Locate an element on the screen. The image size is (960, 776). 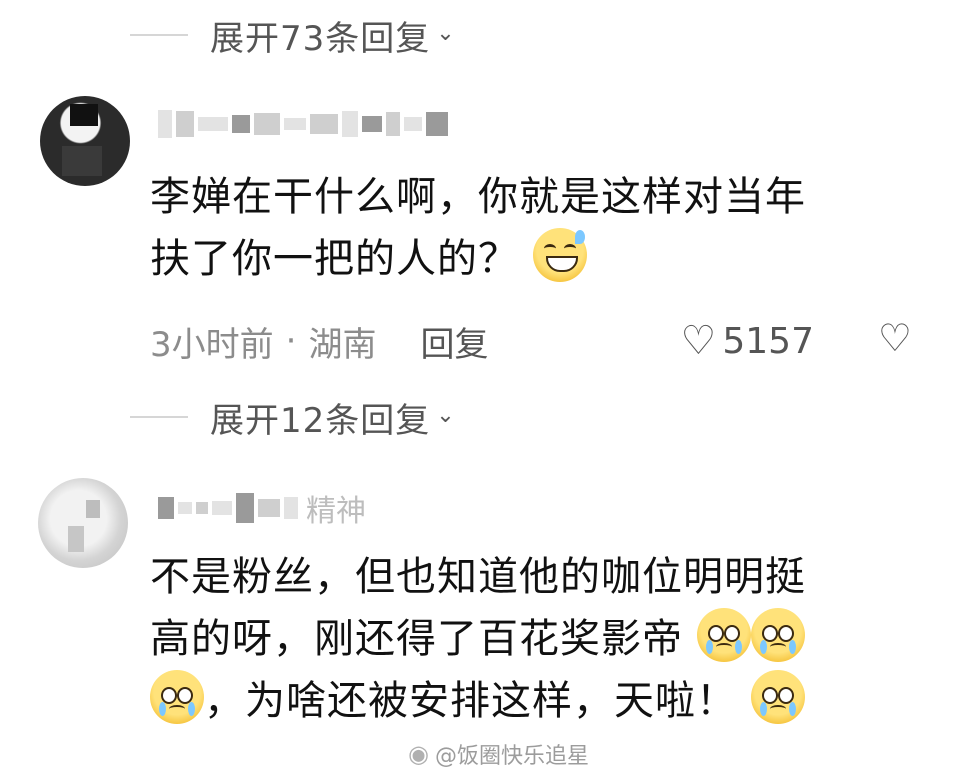
like-count: 5157 is located at coordinates (768, 341).